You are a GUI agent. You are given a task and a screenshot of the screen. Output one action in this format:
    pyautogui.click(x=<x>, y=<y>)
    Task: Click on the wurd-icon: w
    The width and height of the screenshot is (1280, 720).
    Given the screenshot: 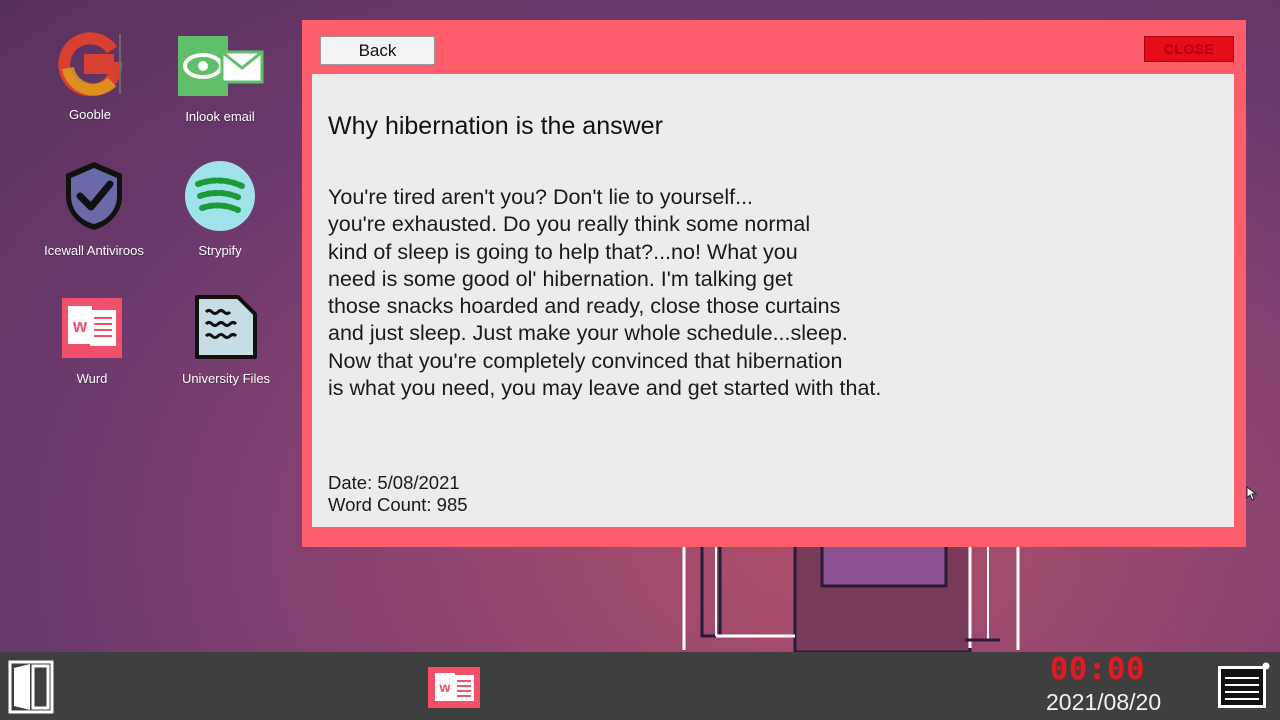 What is the action you would take?
    pyautogui.click(x=92, y=328)
    